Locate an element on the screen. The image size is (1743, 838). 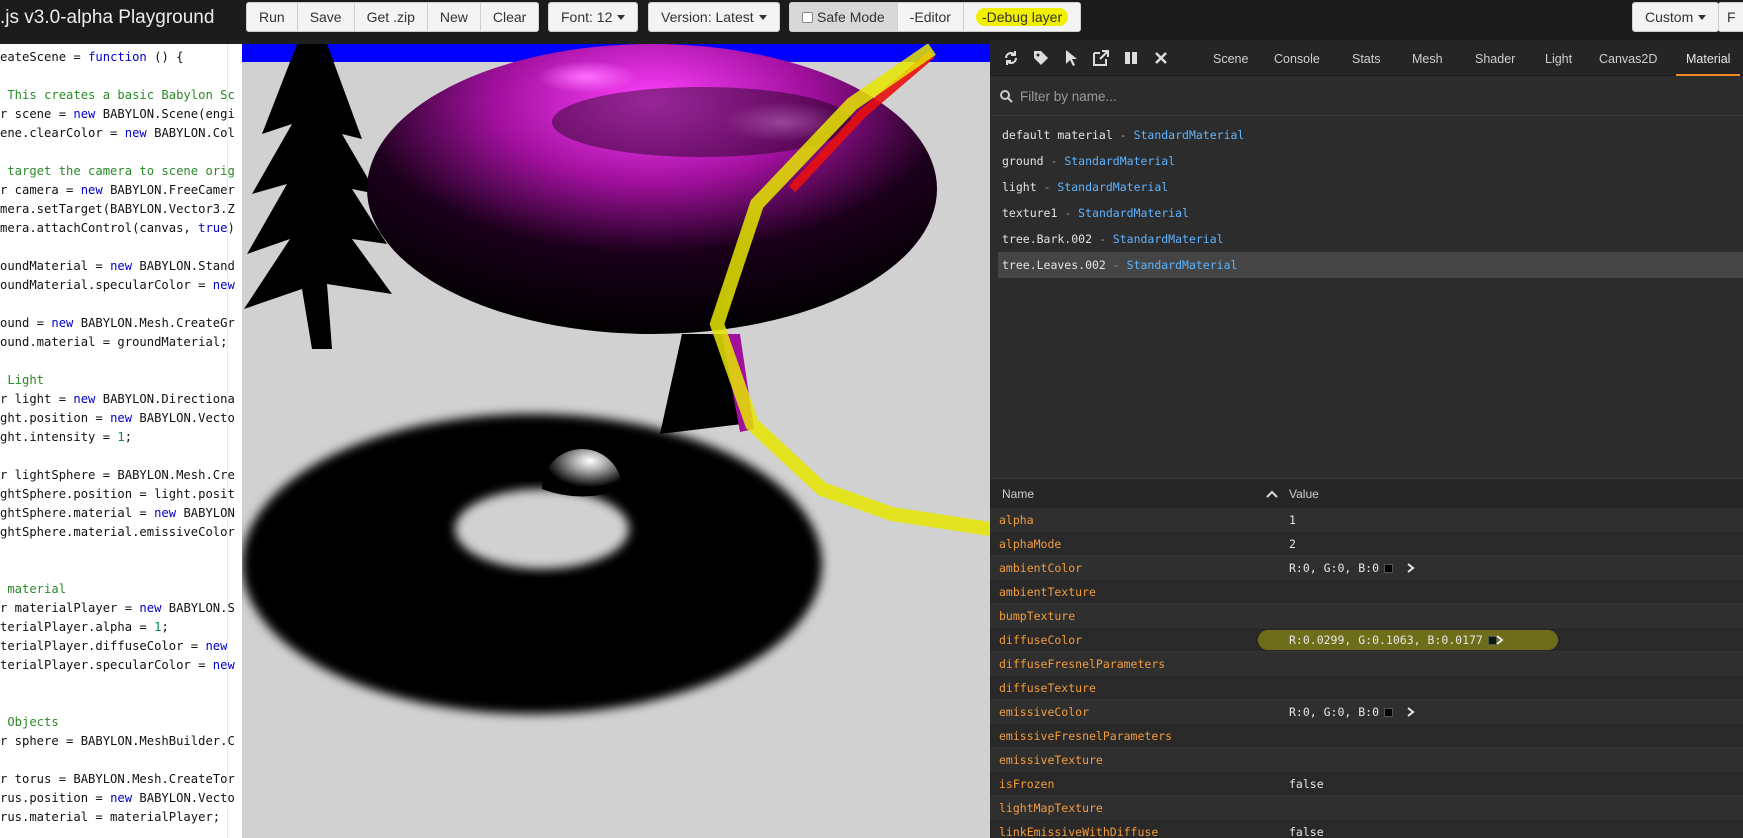
cut-off-button-label: F is located at coordinates (1731, 17).